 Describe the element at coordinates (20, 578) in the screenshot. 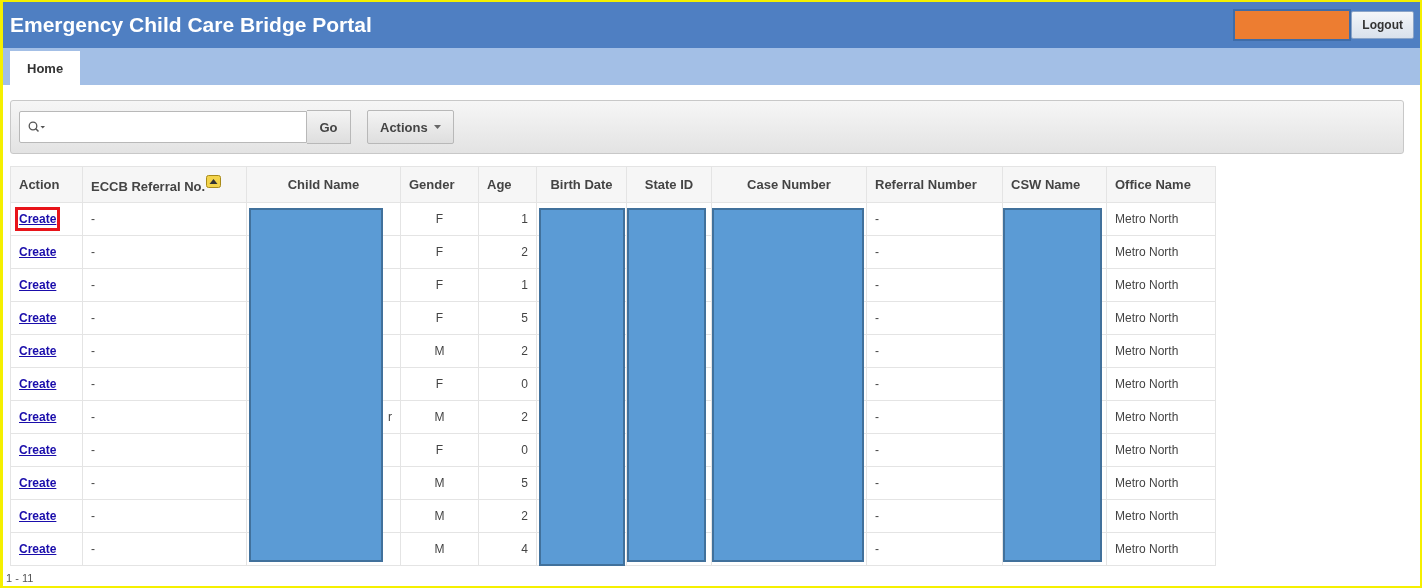

I see `row-range: 1 - 11` at that location.